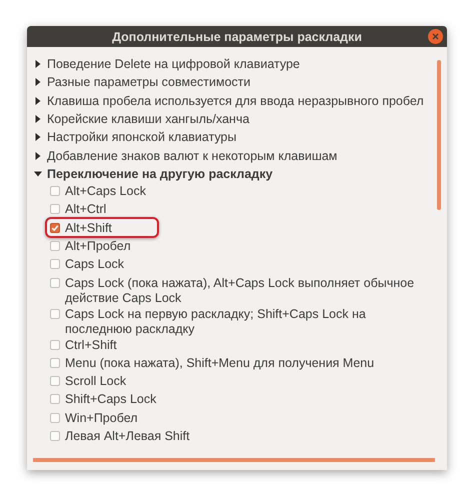 The height and width of the screenshot is (498, 474). What do you see at coordinates (106, 191) in the screenshot?
I see `option-label: Alt+Caps Lock` at bounding box center [106, 191].